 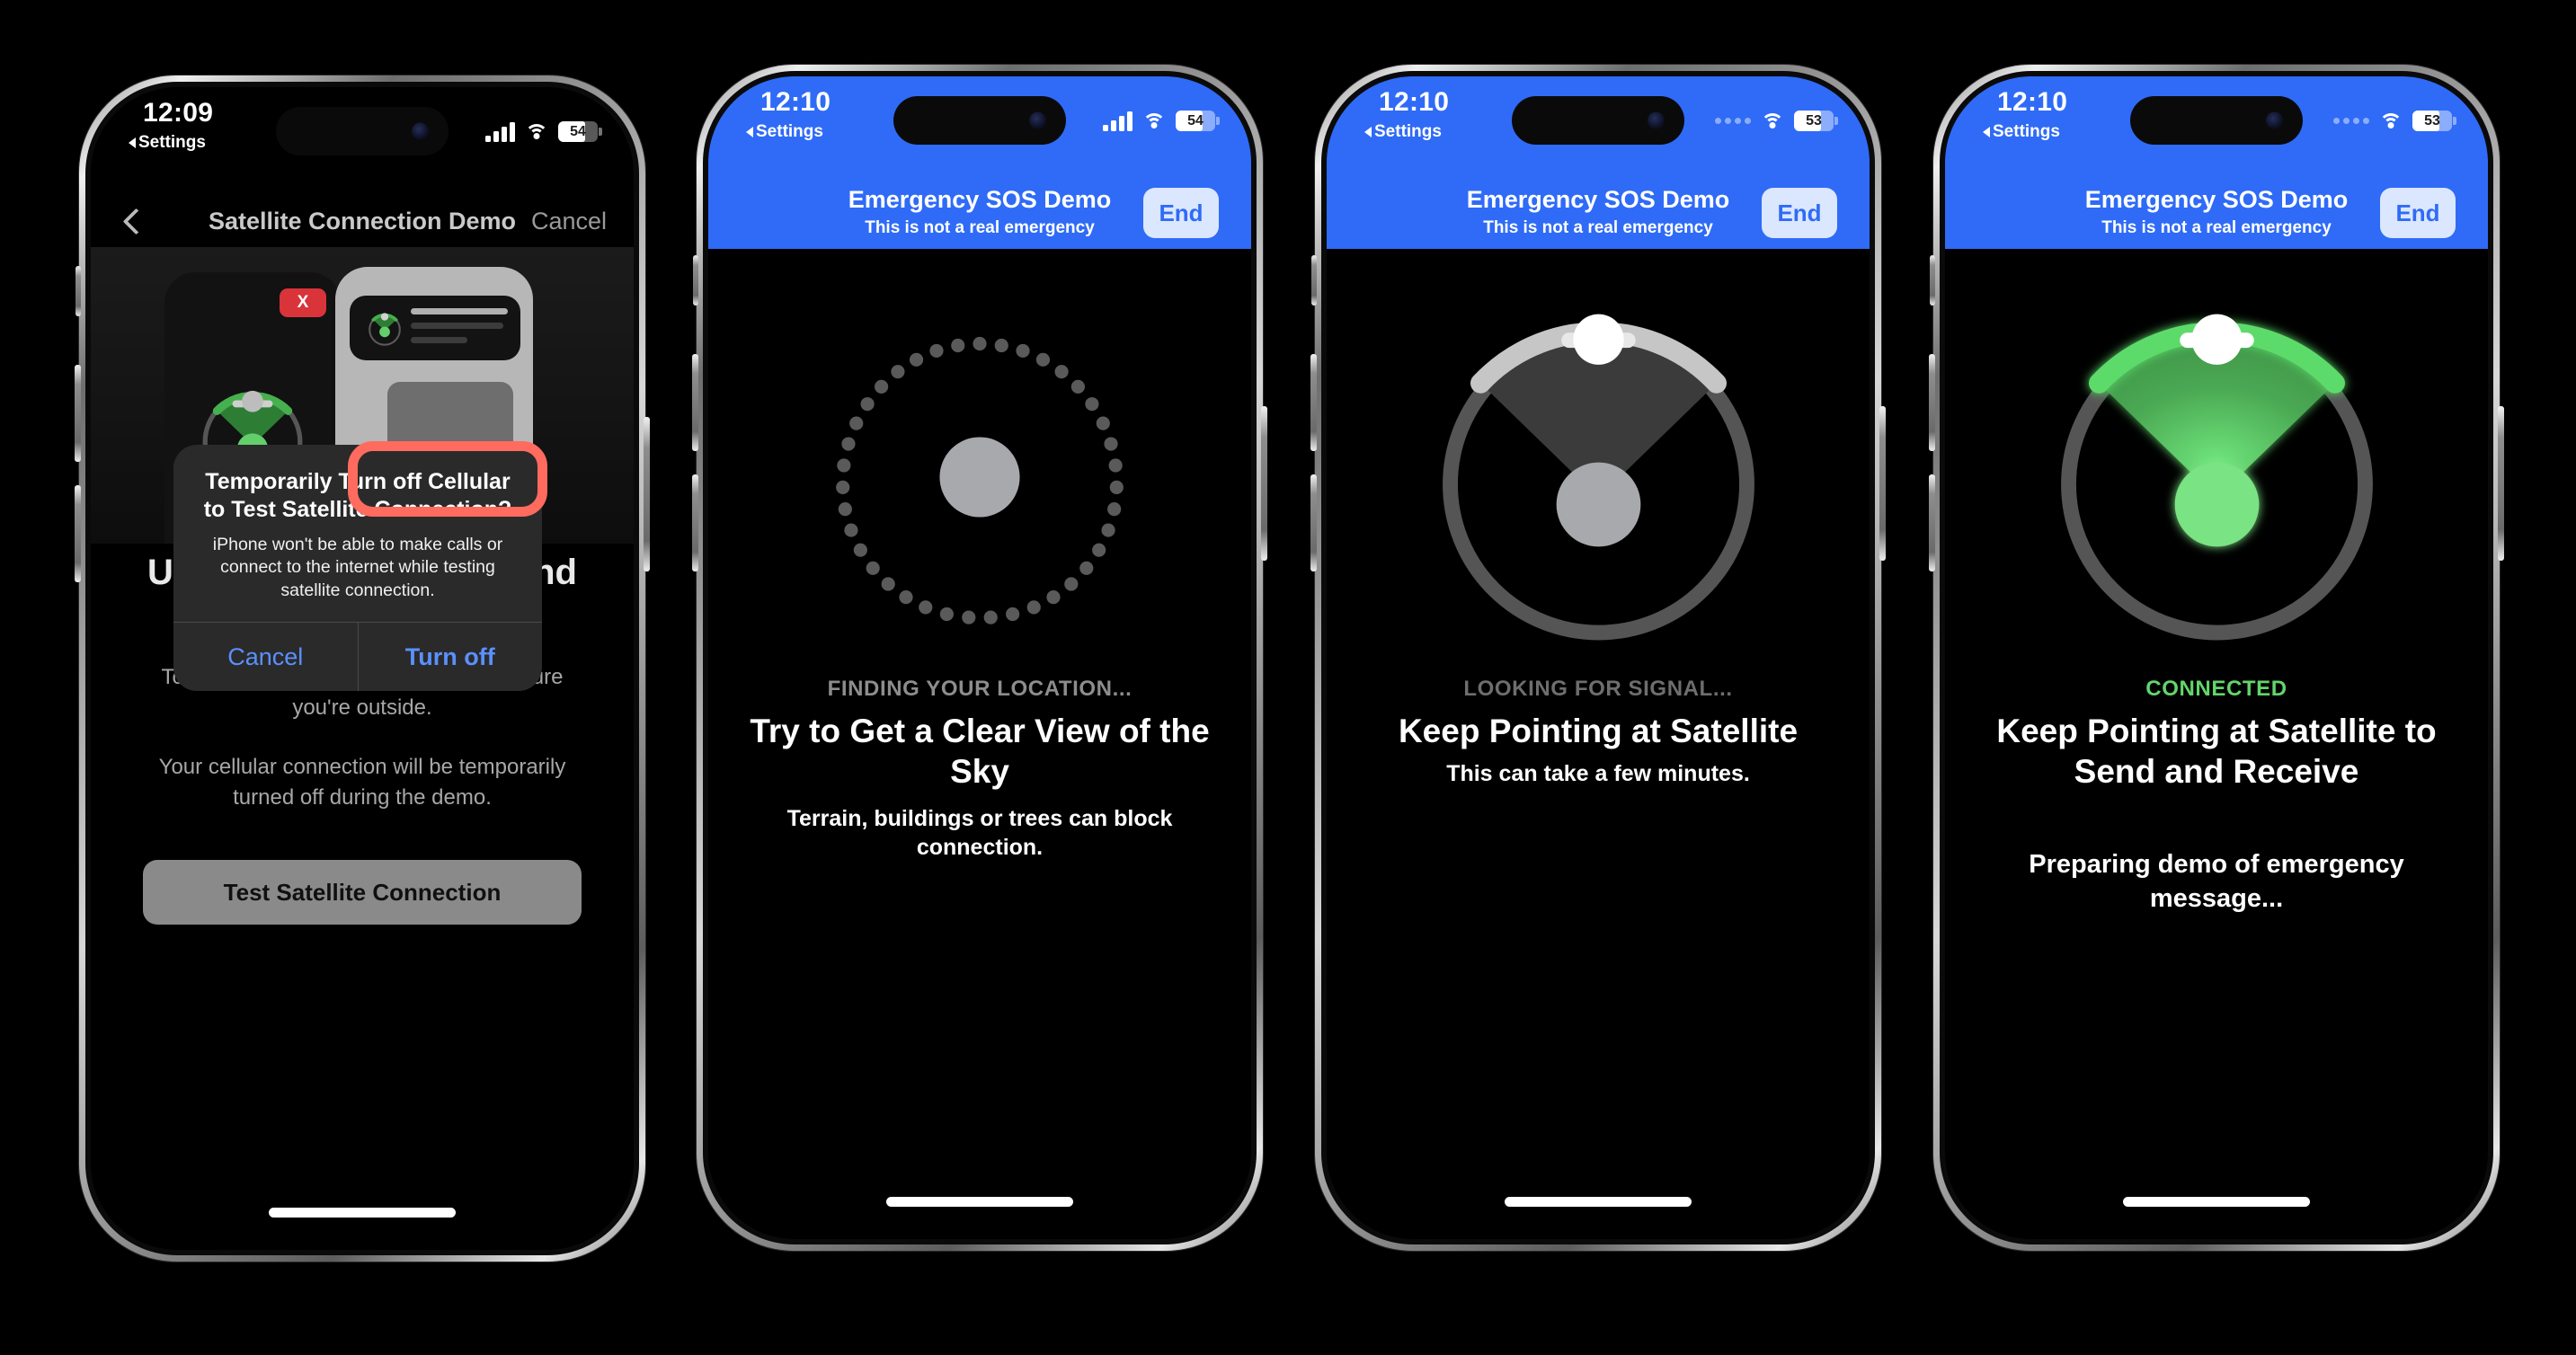 I want to click on alert-turn-off-button: Turn off, so click(x=451, y=657).